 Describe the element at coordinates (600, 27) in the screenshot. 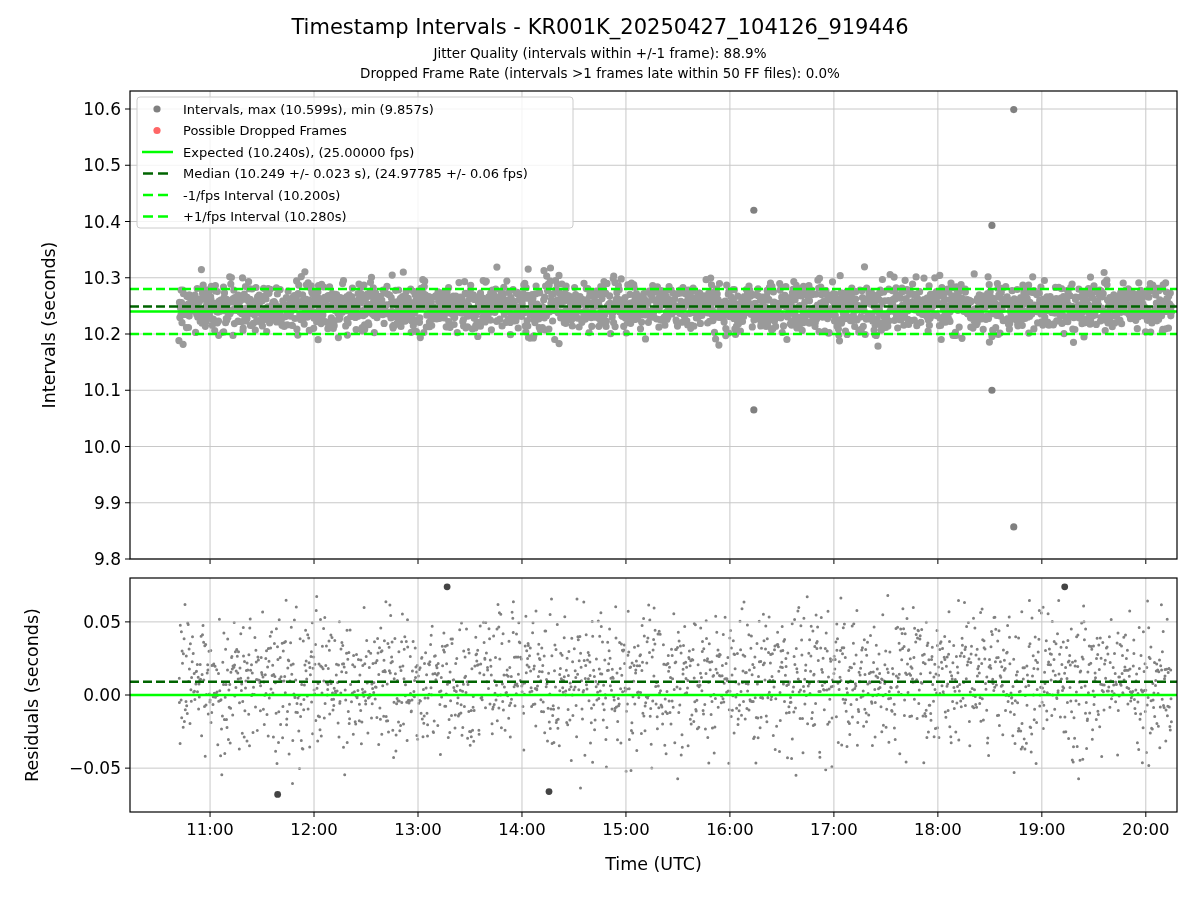

I see `chart-title: Timestamp Intervals - KR001K_20250427_104126_919446` at that location.